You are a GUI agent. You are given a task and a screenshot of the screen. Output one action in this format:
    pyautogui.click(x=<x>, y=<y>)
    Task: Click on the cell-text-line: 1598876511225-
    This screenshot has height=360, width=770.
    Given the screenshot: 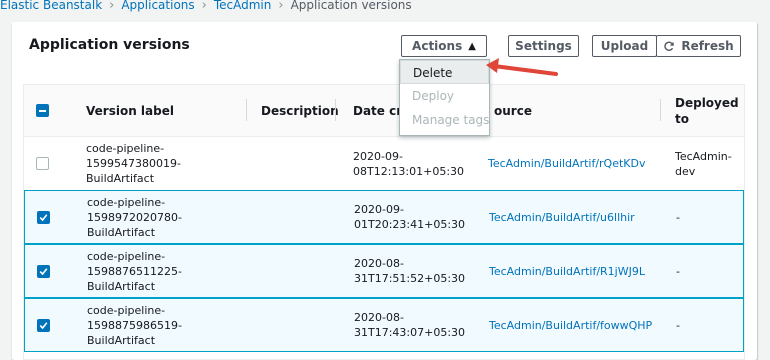 What is the action you would take?
    pyautogui.click(x=134, y=271)
    